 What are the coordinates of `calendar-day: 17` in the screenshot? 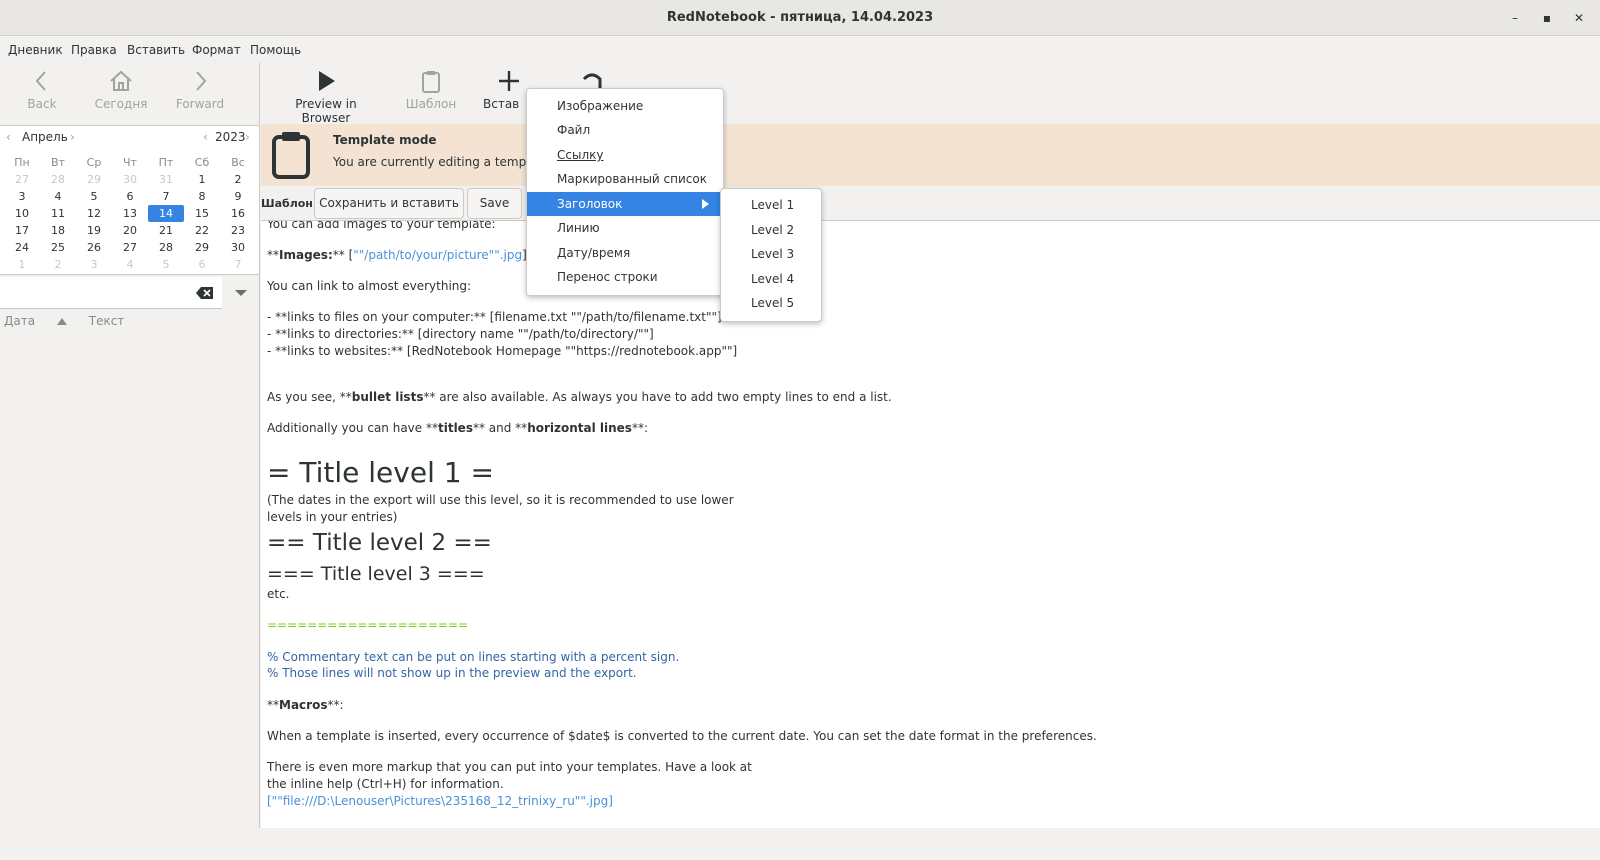 It's located at (22, 230).